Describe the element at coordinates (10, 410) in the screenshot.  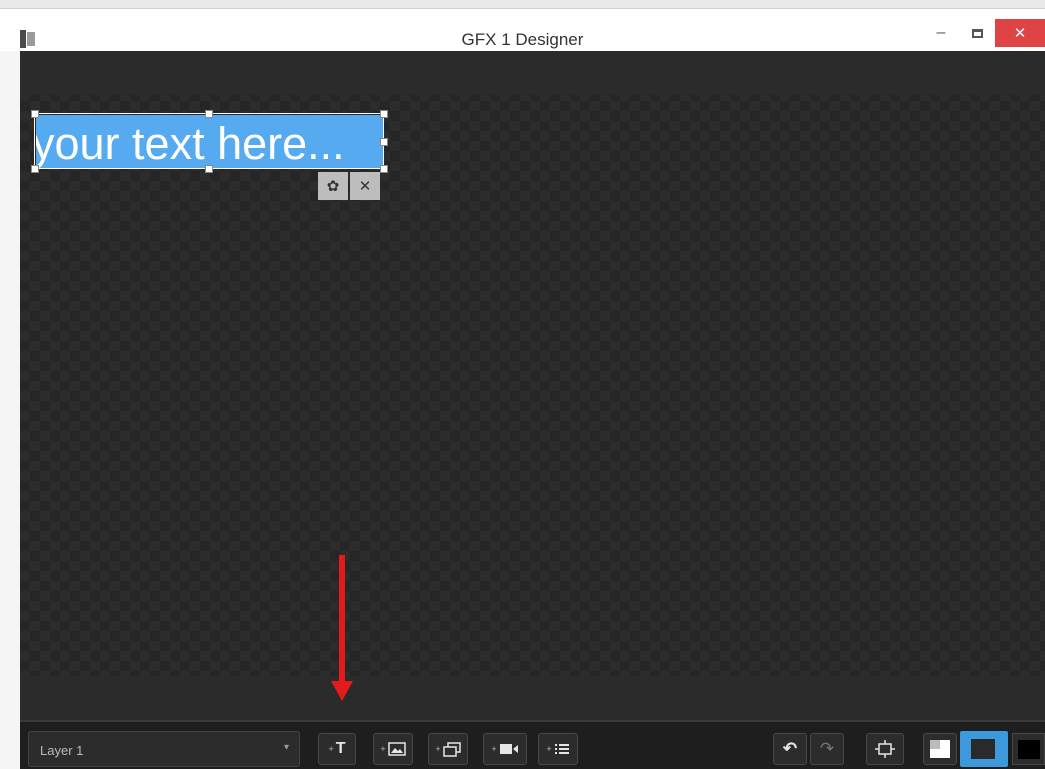
I see `left-frame` at that location.